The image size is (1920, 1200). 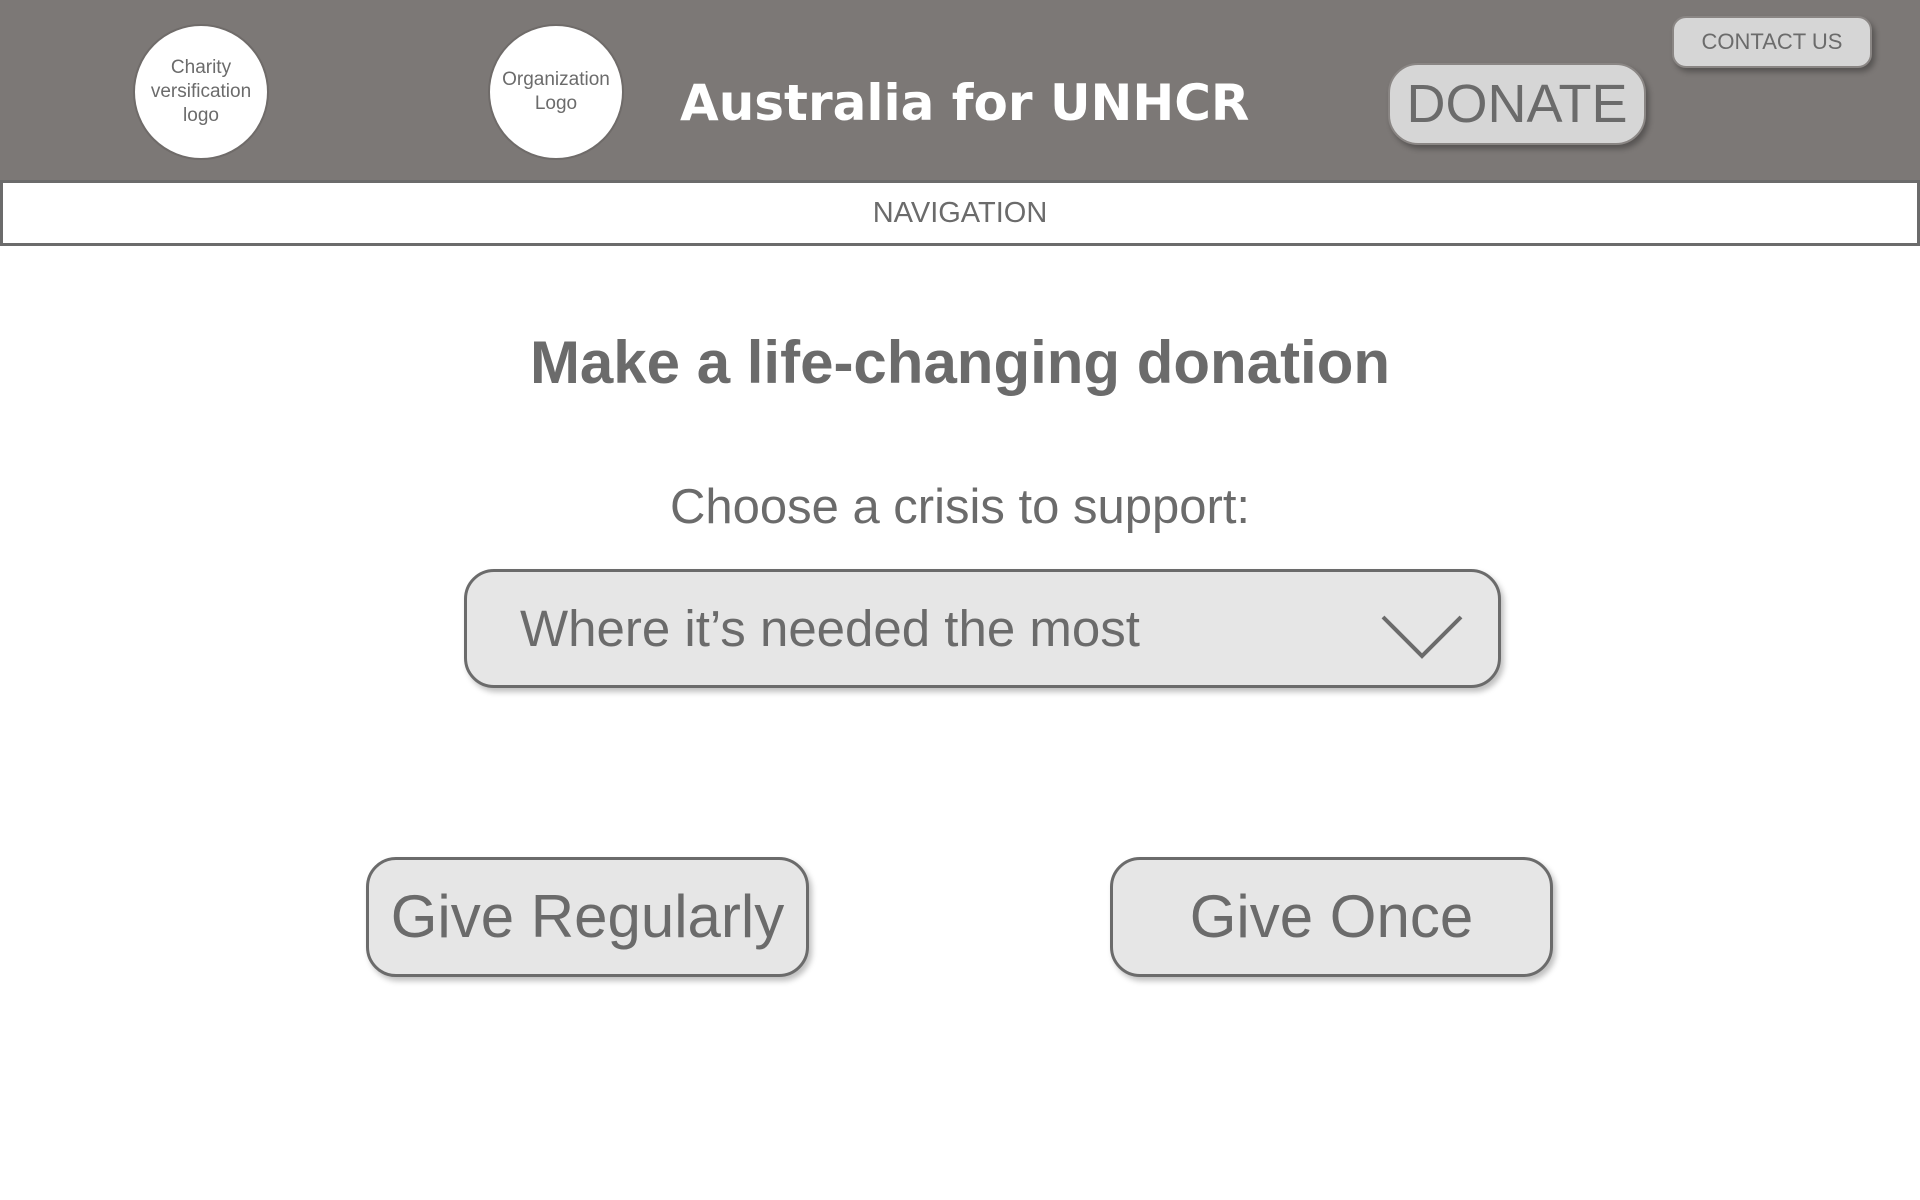 What do you see at coordinates (960, 507) in the screenshot?
I see `crisis-select-label: Choose a crisis to support:` at bounding box center [960, 507].